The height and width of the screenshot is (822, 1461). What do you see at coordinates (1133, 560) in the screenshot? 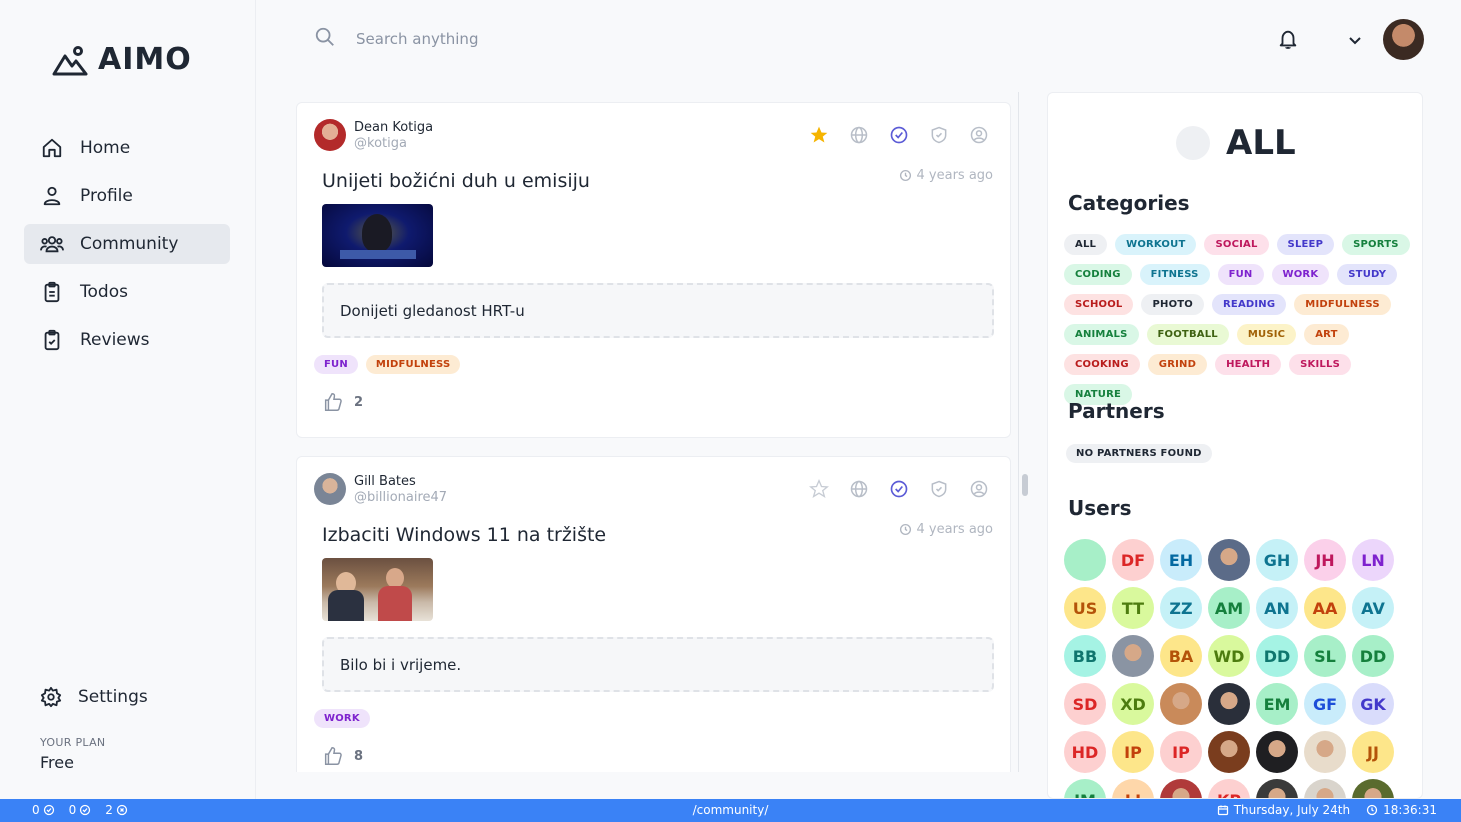
I see `user-avatar: DF` at bounding box center [1133, 560].